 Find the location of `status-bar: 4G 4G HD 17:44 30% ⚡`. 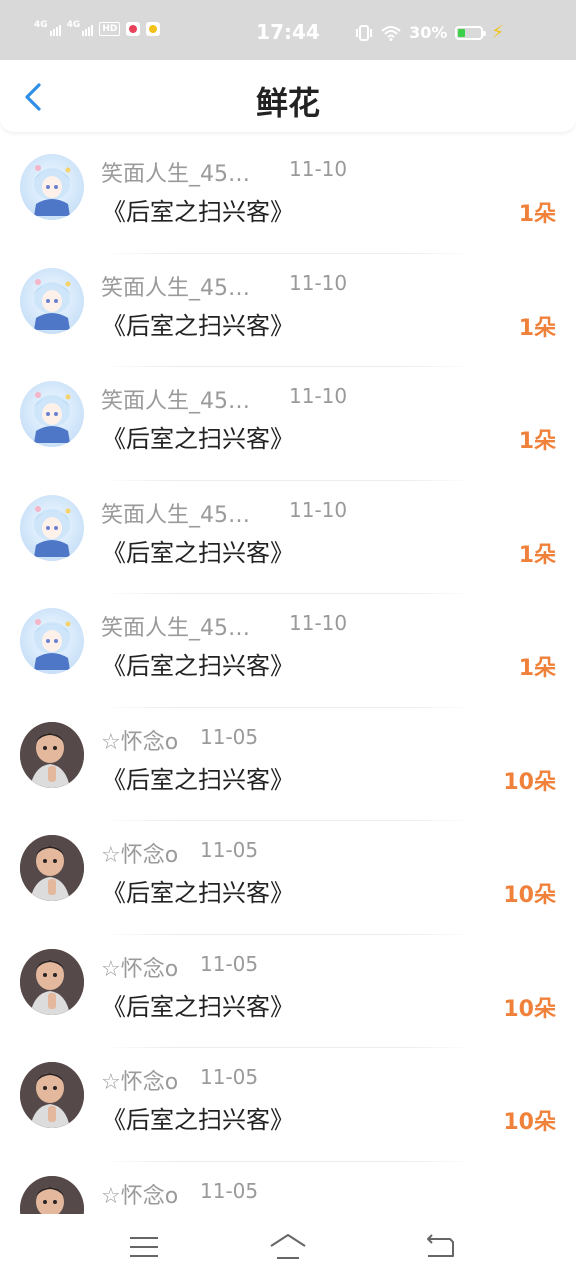

status-bar: 4G 4G HD 17:44 30% ⚡ is located at coordinates (288, 30).